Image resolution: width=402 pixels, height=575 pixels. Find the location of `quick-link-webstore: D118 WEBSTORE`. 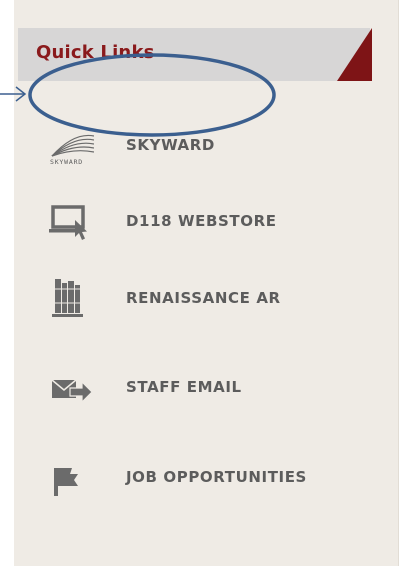

quick-link-webstore: D118 WEBSTORE is located at coordinates (199, 224).